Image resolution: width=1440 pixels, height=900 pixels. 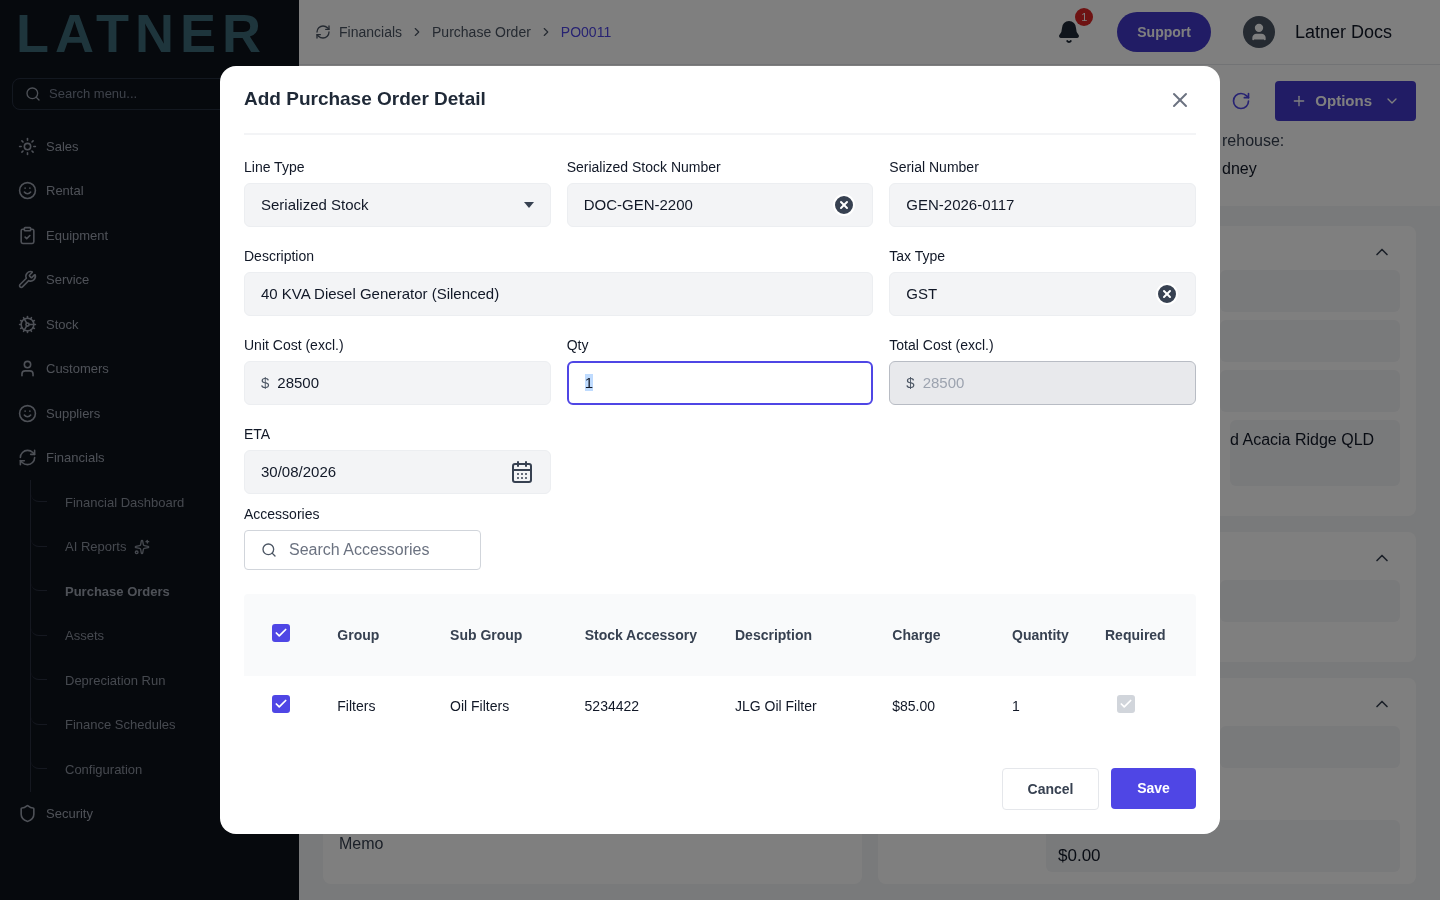 I want to click on select-field: Serialized Stock, so click(x=397, y=205).